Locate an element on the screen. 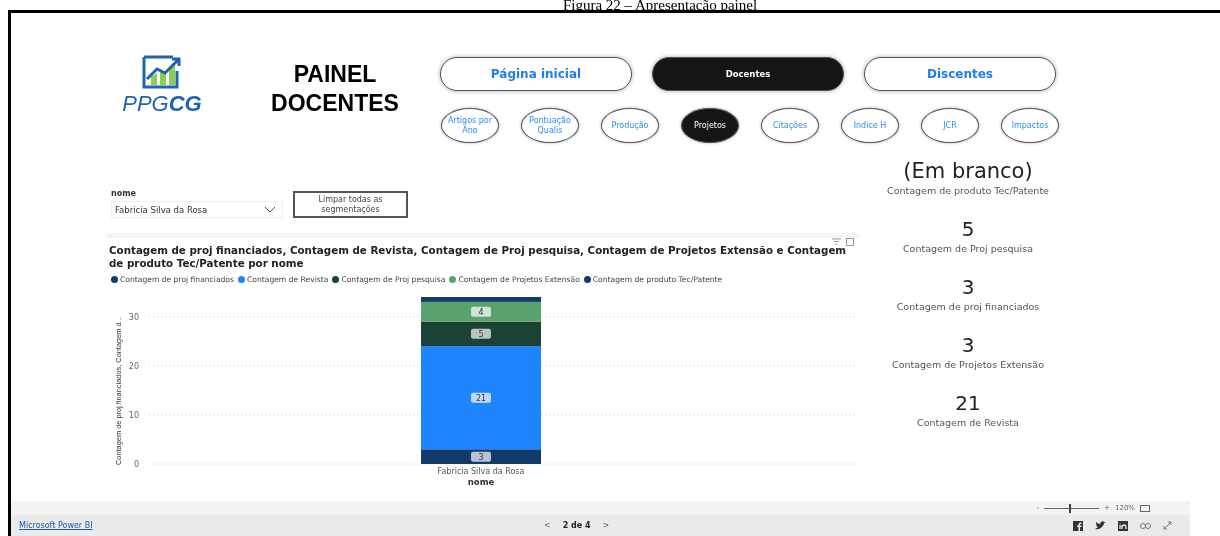 The width and height of the screenshot is (1220, 536). card-label: Contagem de Projetos Extensão is located at coordinates (968, 364).